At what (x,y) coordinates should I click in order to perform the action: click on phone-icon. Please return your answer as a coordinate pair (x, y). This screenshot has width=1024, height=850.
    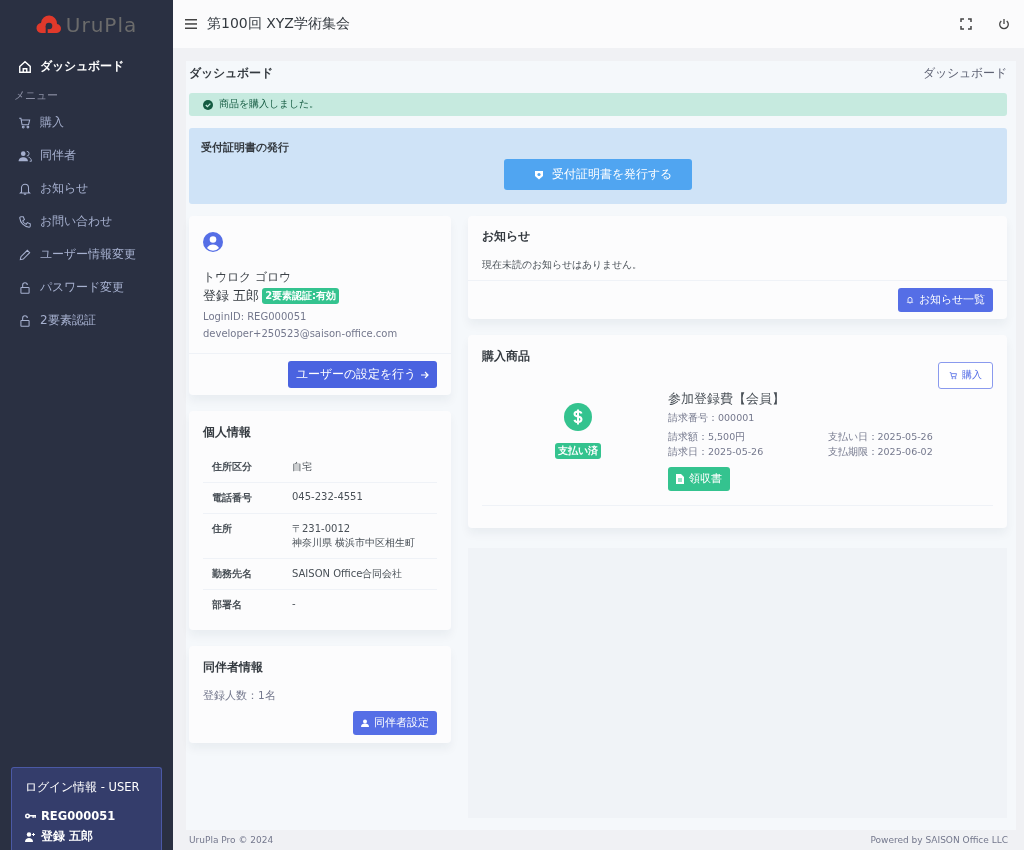
    Looking at the image, I should click on (25, 221).